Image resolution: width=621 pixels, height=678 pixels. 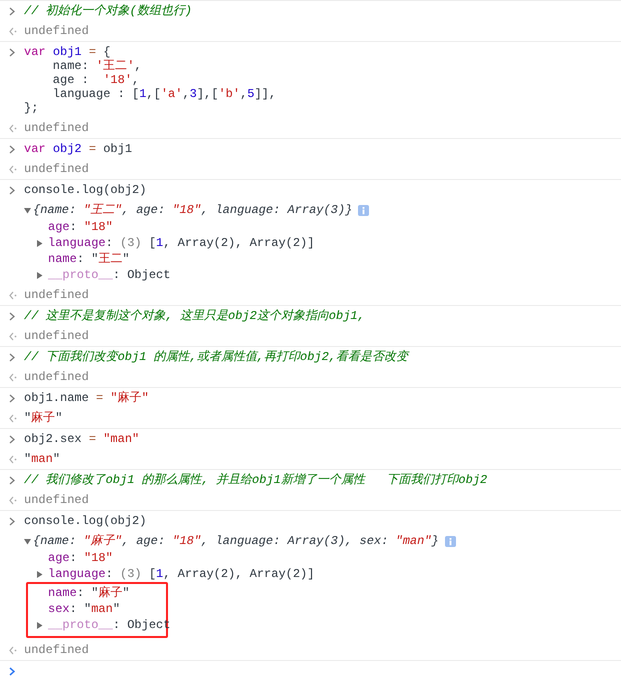 What do you see at coordinates (12, 671) in the screenshot?
I see `console-prompt-icon` at bounding box center [12, 671].